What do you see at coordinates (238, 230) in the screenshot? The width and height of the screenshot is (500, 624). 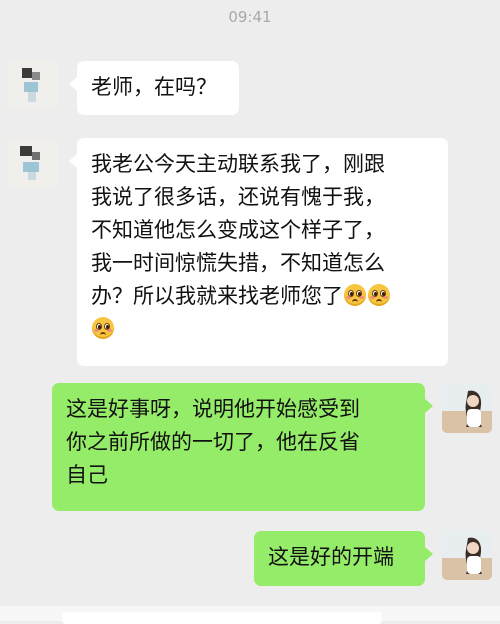 I see `message-line: 不知道他怎么变成这个样子了，` at bounding box center [238, 230].